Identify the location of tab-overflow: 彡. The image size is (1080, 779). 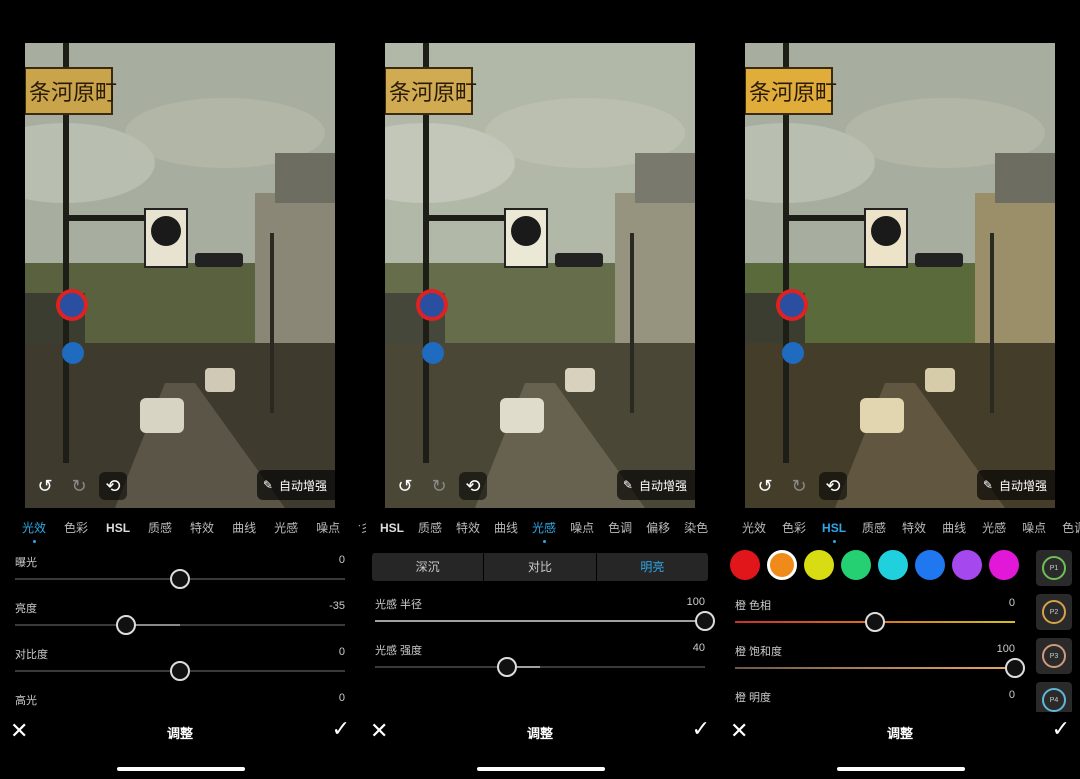
(363, 530).